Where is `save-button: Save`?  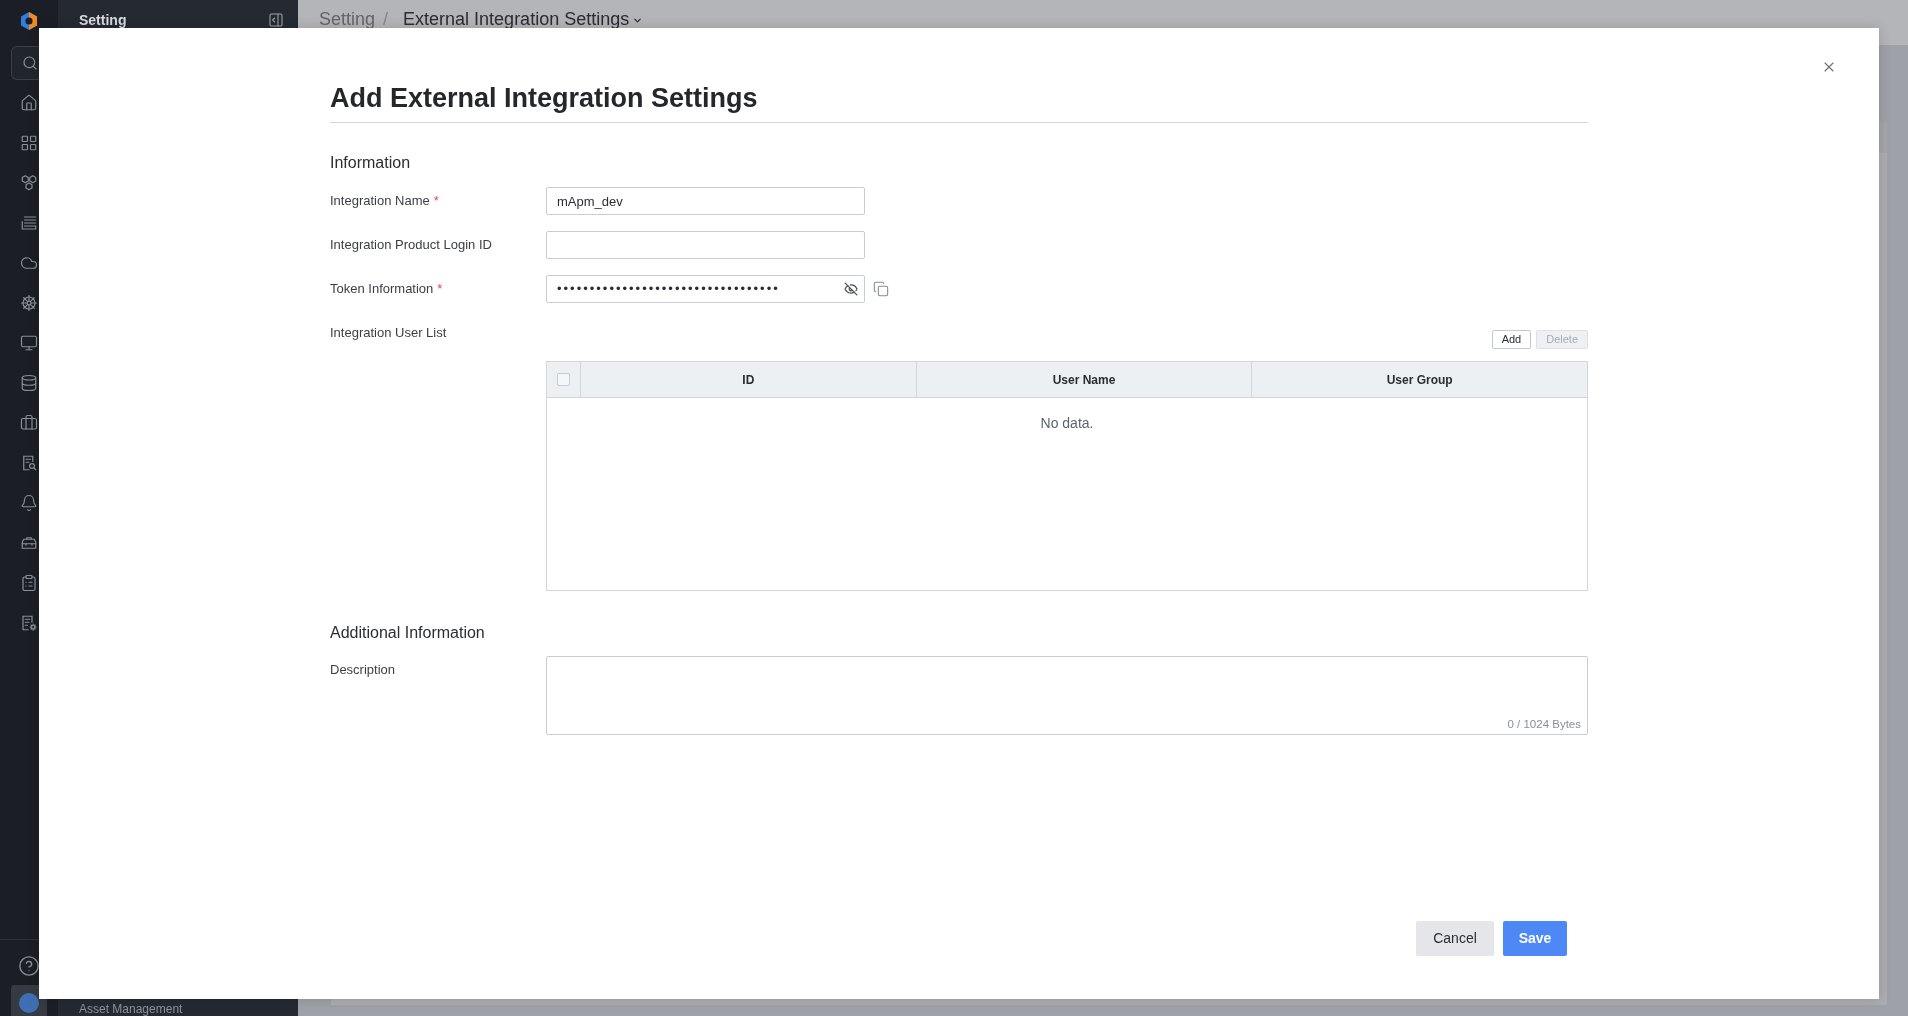 save-button: Save is located at coordinates (1535, 938).